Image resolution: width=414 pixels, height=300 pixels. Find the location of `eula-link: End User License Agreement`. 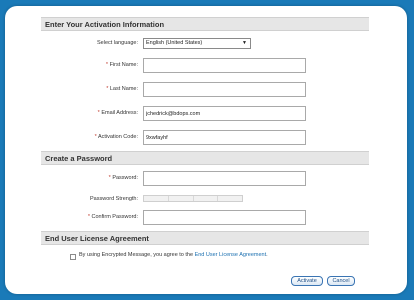

eula-link: End User License Agreement is located at coordinates (231, 255).